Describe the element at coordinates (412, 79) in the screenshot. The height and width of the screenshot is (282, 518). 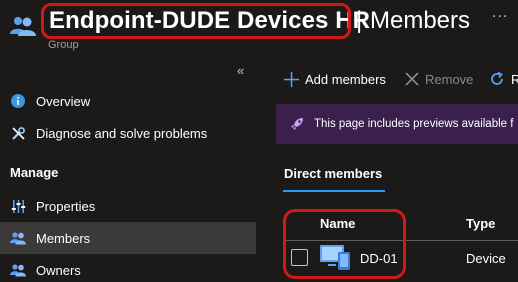
I see `close-icon` at that location.